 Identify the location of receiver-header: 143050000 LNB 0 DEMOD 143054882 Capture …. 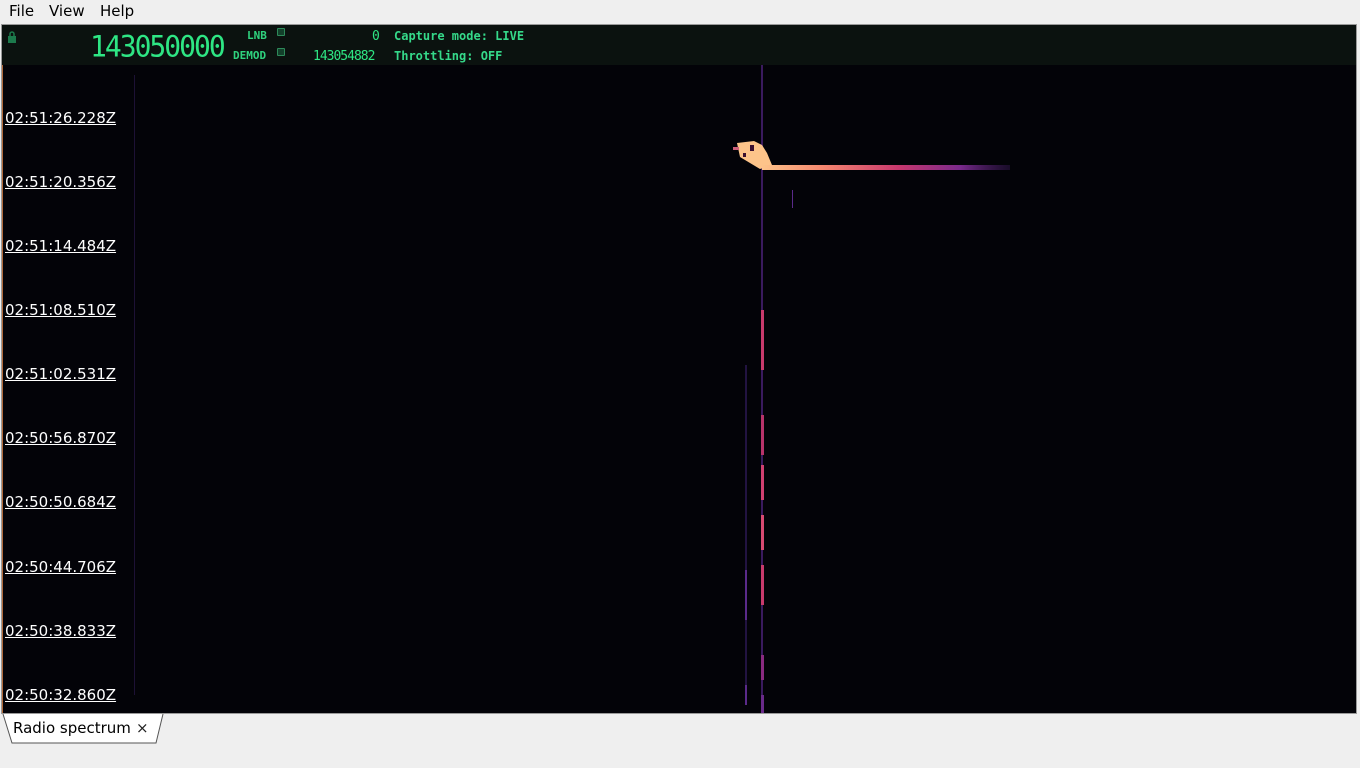
(679, 45).